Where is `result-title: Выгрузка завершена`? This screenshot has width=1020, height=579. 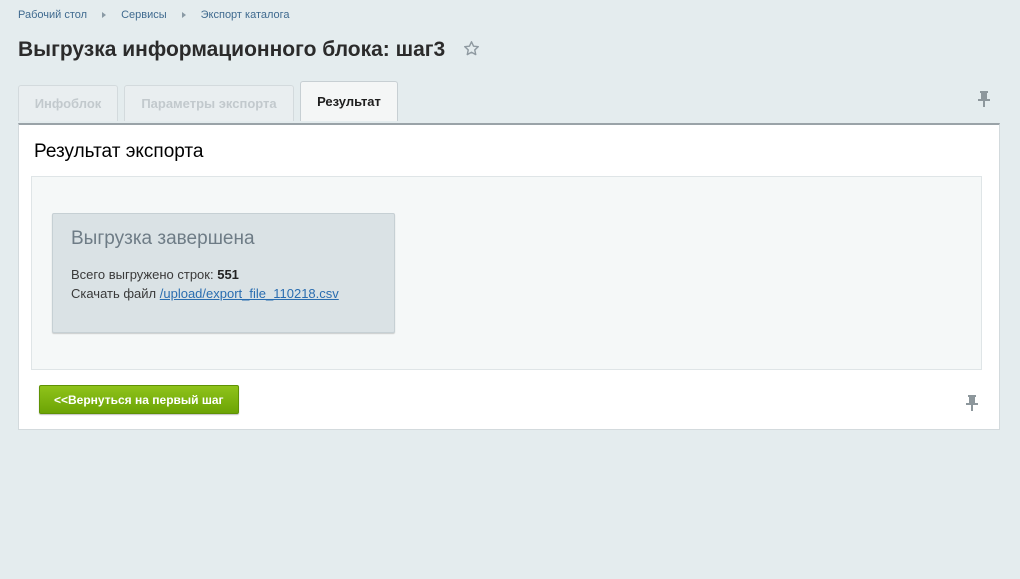 result-title: Выгрузка завершена is located at coordinates (163, 238).